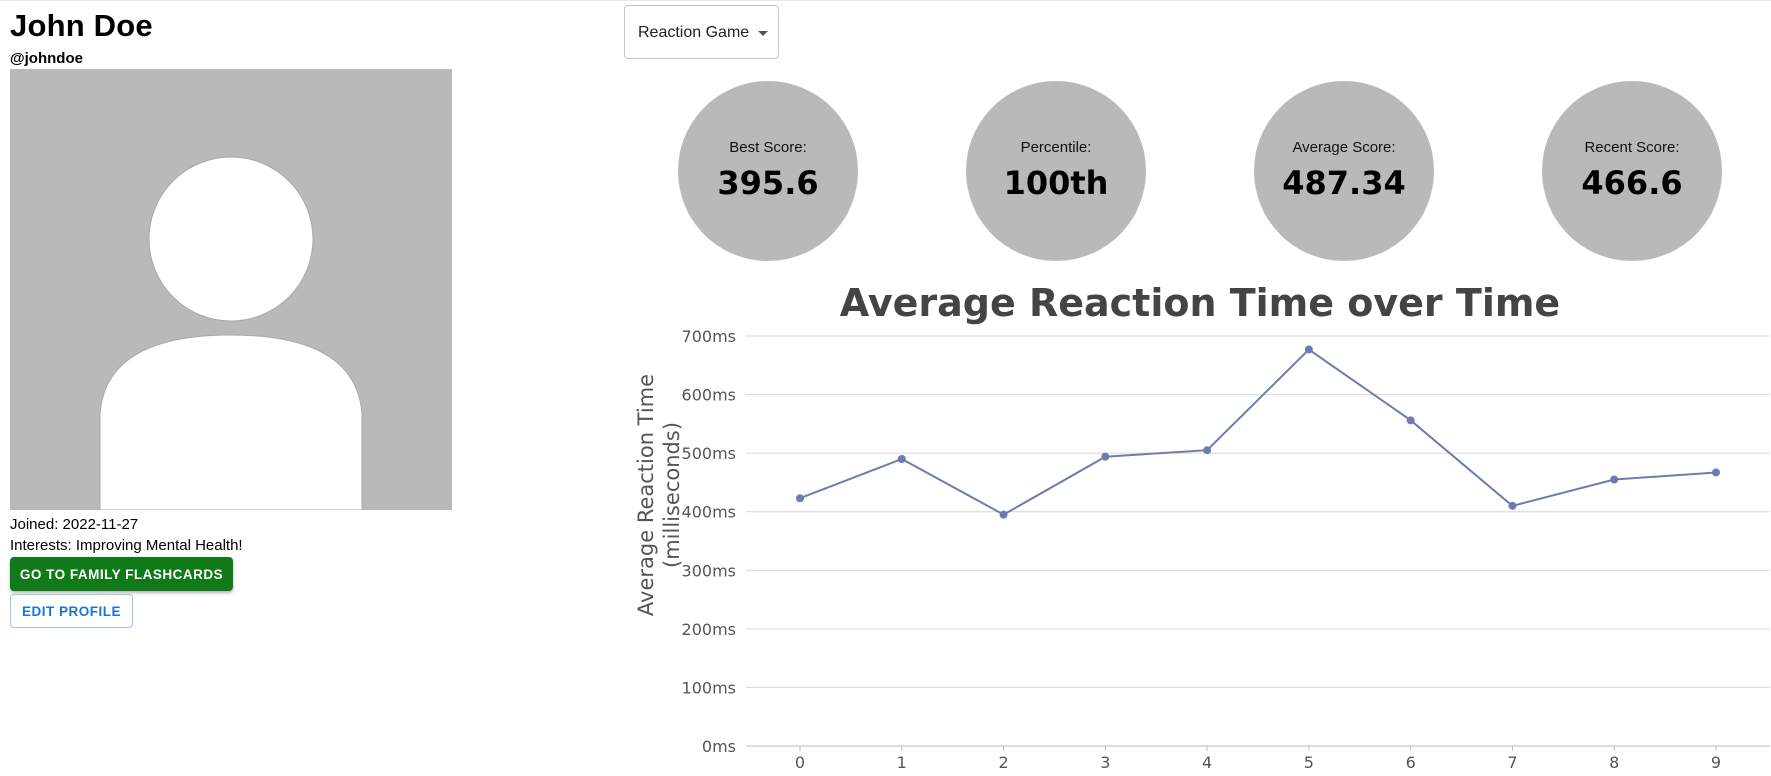 The image size is (1771, 776). What do you see at coordinates (719, 746) in the screenshot?
I see `y-tick-label: 0ms` at bounding box center [719, 746].